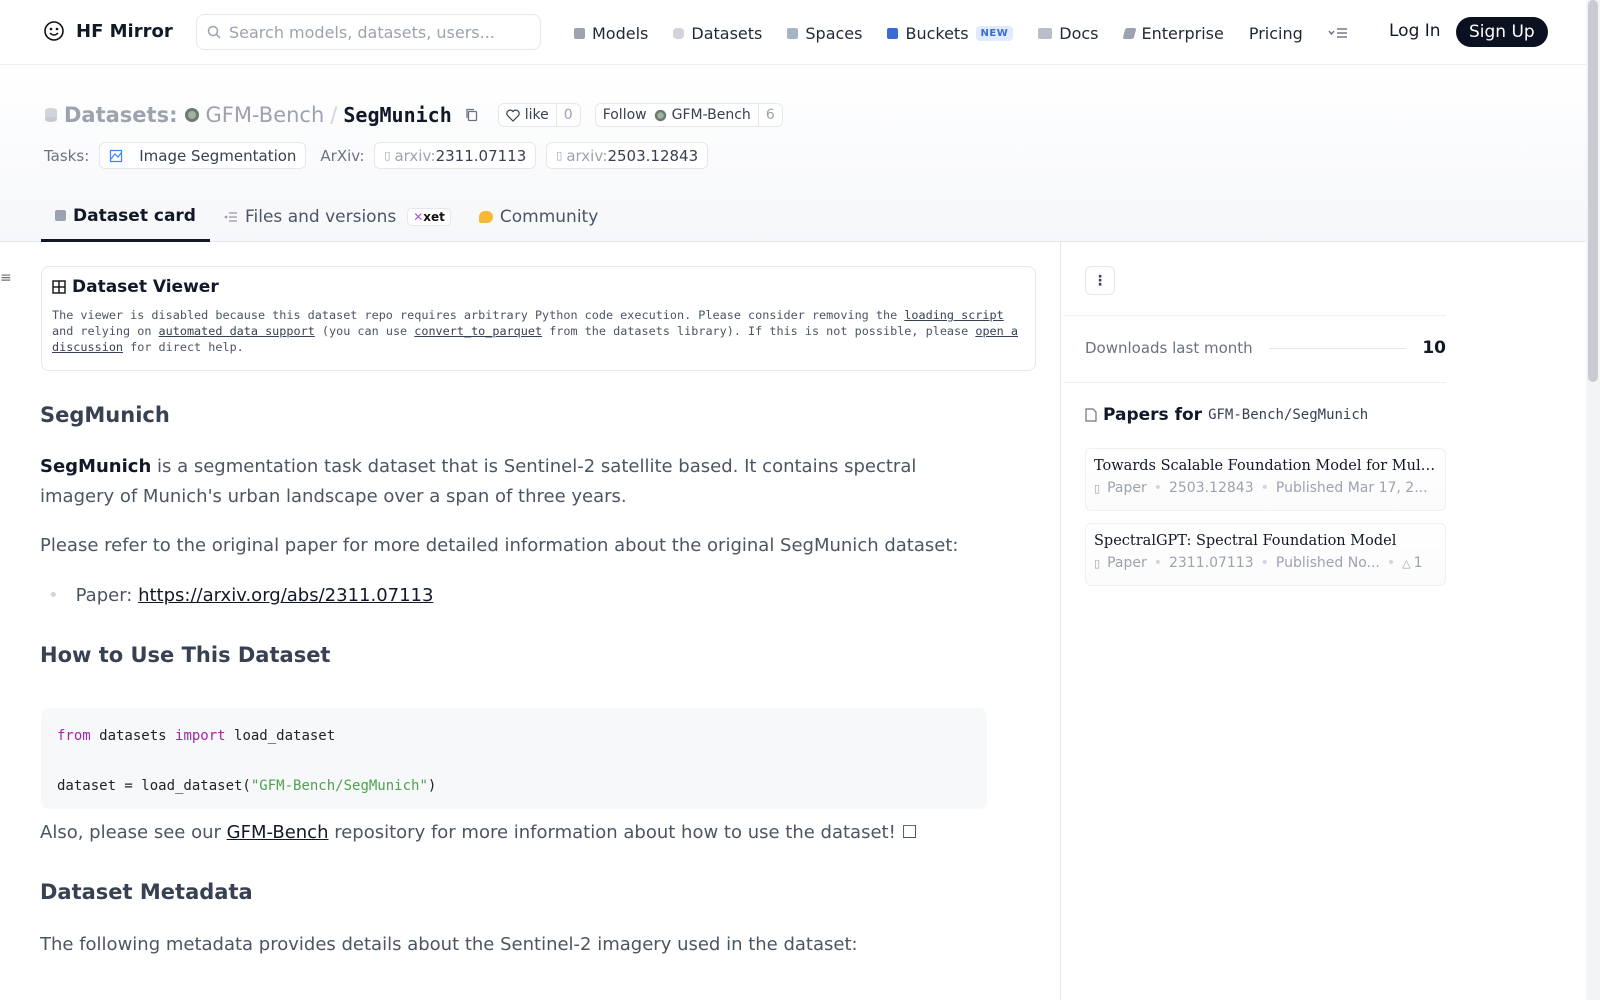 Image resolution: width=1600 pixels, height=1000 pixels. I want to click on nav-spaces: Spaces, so click(824, 33).